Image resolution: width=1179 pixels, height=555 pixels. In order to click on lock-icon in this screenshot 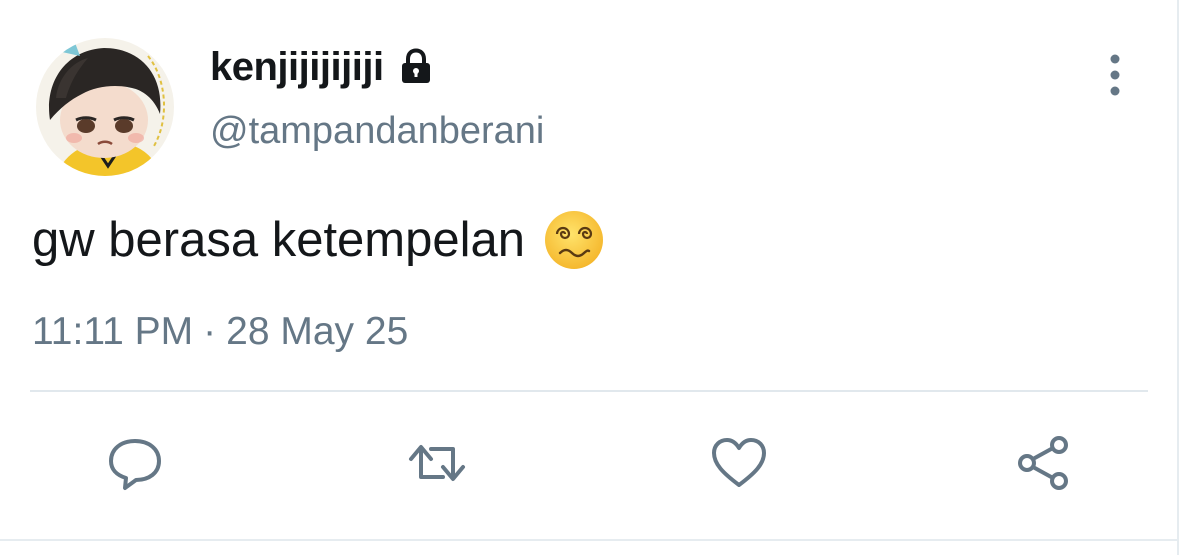, I will do `click(416, 67)`.